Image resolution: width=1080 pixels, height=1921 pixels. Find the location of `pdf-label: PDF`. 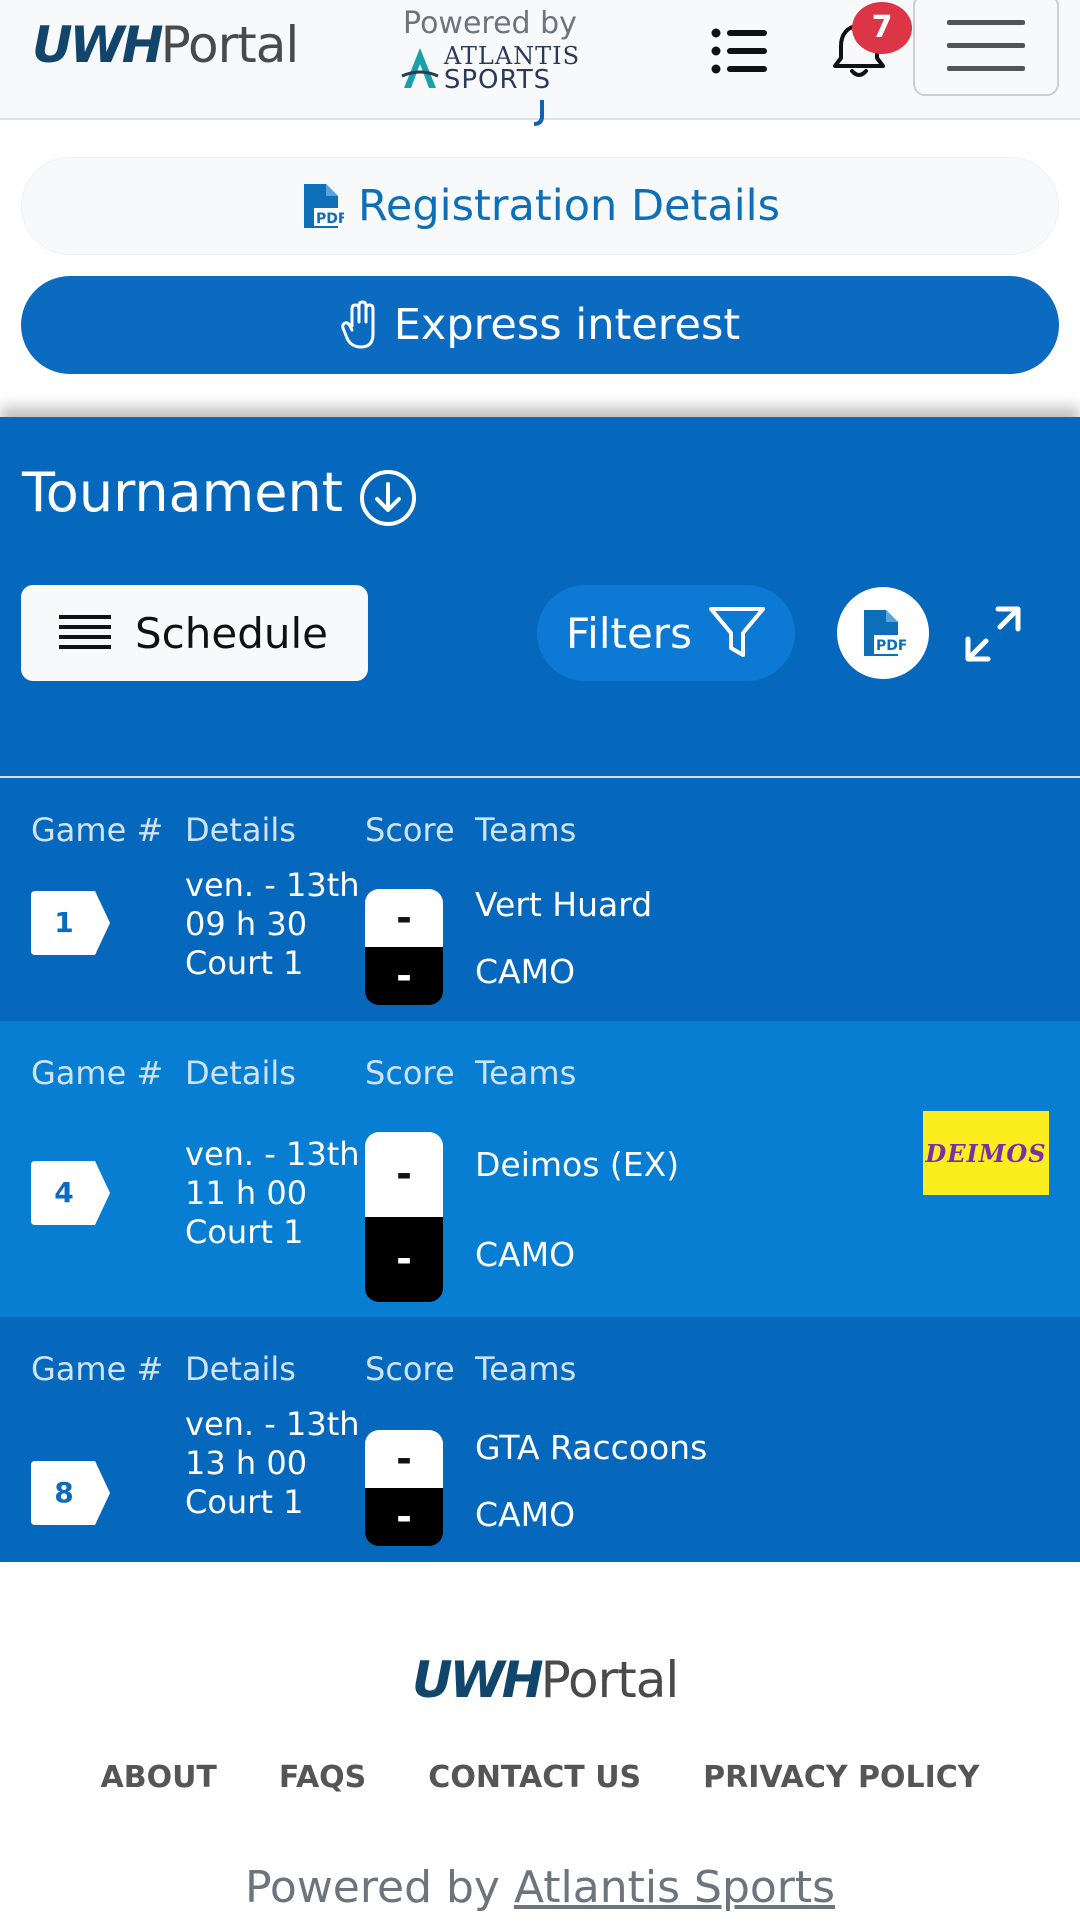

pdf-label: PDF is located at coordinates (891, 646).